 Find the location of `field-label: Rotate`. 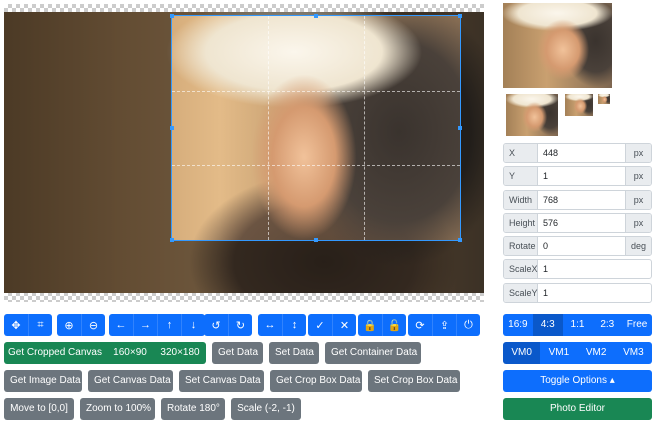

field-label: Rotate is located at coordinates (521, 246).